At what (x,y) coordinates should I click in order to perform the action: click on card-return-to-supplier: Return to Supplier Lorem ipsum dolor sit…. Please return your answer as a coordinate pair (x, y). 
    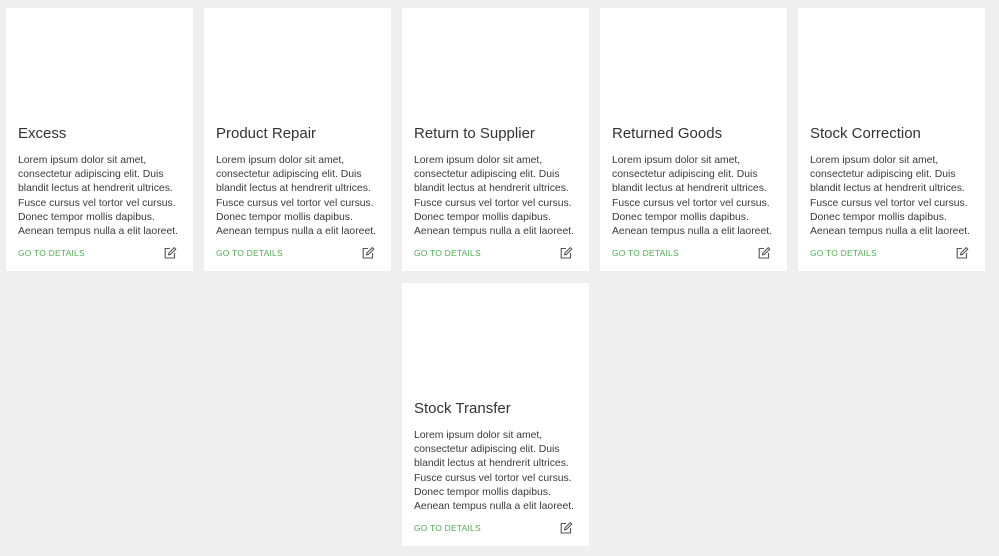
    Looking at the image, I should click on (495, 139).